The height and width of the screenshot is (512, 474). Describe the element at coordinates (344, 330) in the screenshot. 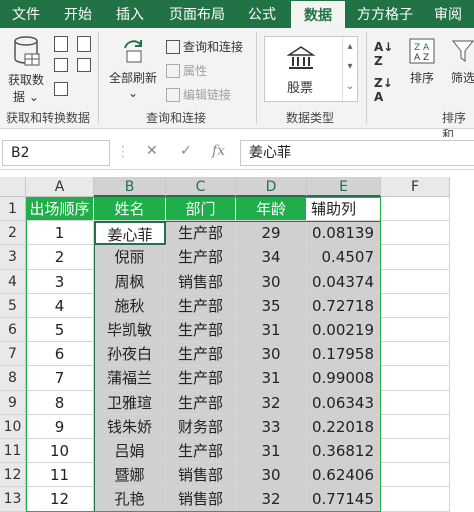

I see `table-cell: 0.00219` at that location.